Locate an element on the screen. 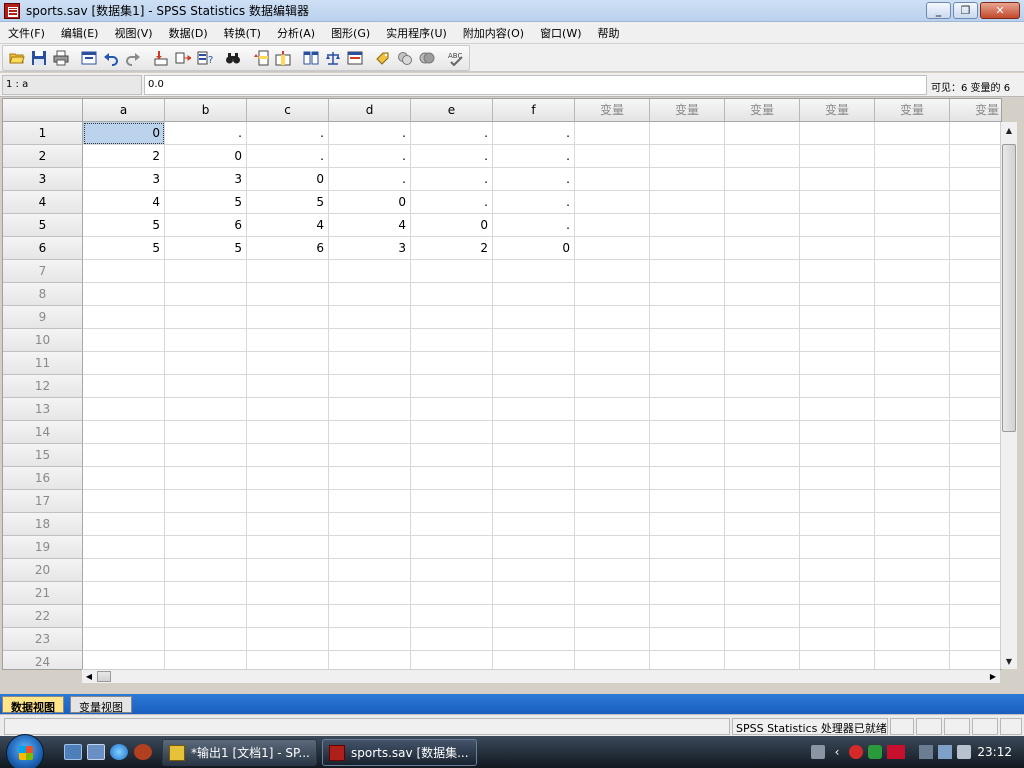  network-icon is located at coordinates (926, 752).